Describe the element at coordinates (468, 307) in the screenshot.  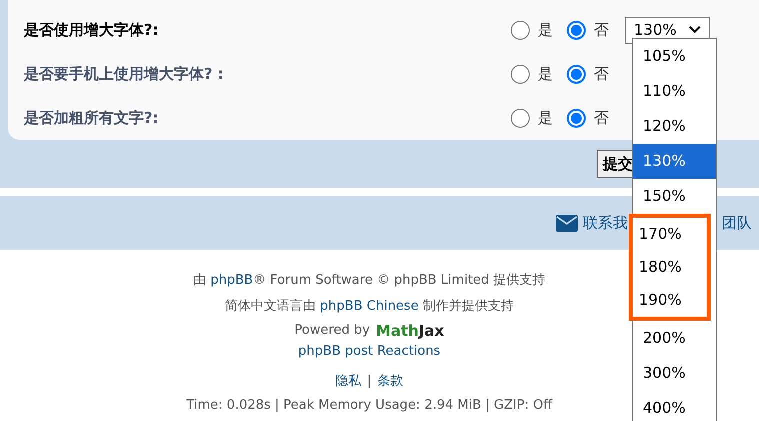
I see `footer-text: 制作并提供支持` at that location.